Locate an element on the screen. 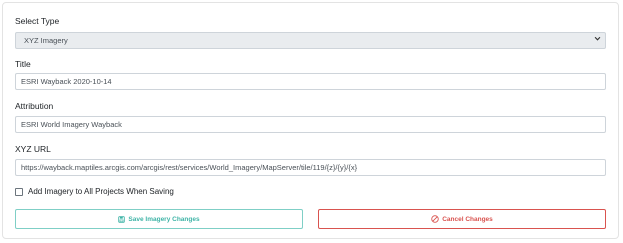 The image size is (623, 243). save-icon is located at coordinates (122, 219).